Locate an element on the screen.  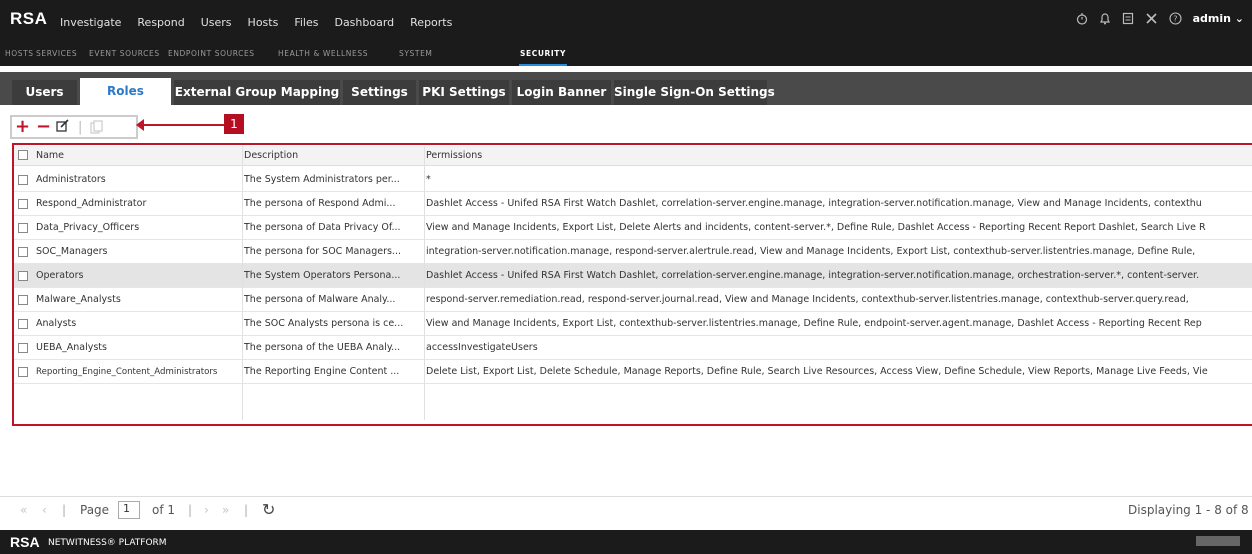
role-name: UEBA_Analysts is located at coordinates (71, 347).